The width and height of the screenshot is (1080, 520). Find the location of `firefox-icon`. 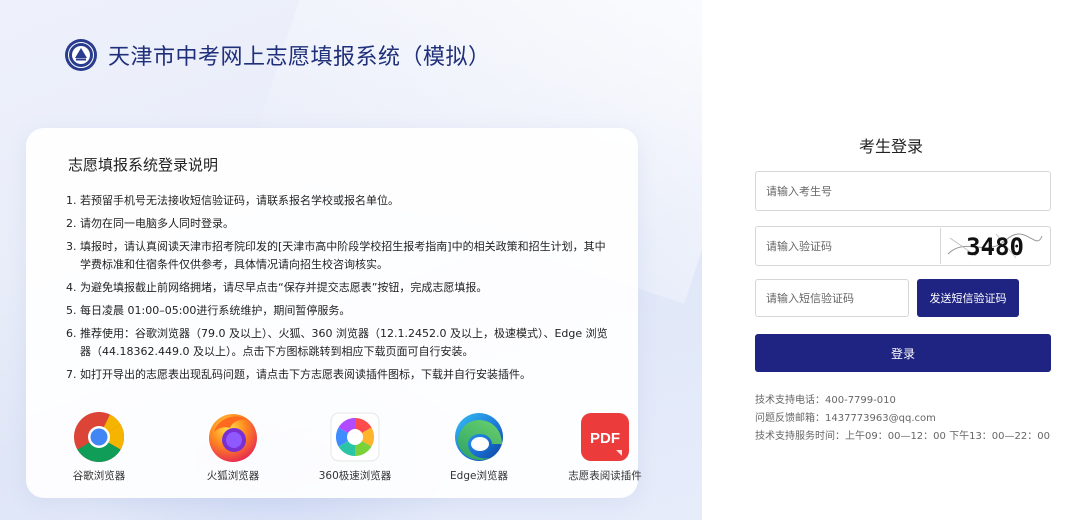

firefox-icon is located at coordinates (233, 438).